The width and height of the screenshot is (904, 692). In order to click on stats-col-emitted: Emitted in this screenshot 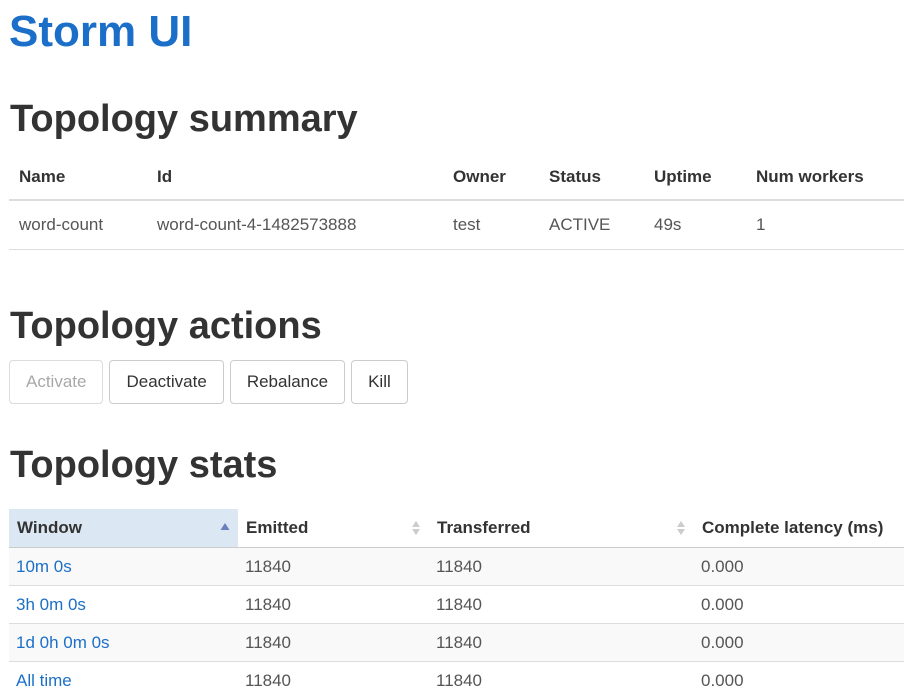, I will do `click(333, 528)`.